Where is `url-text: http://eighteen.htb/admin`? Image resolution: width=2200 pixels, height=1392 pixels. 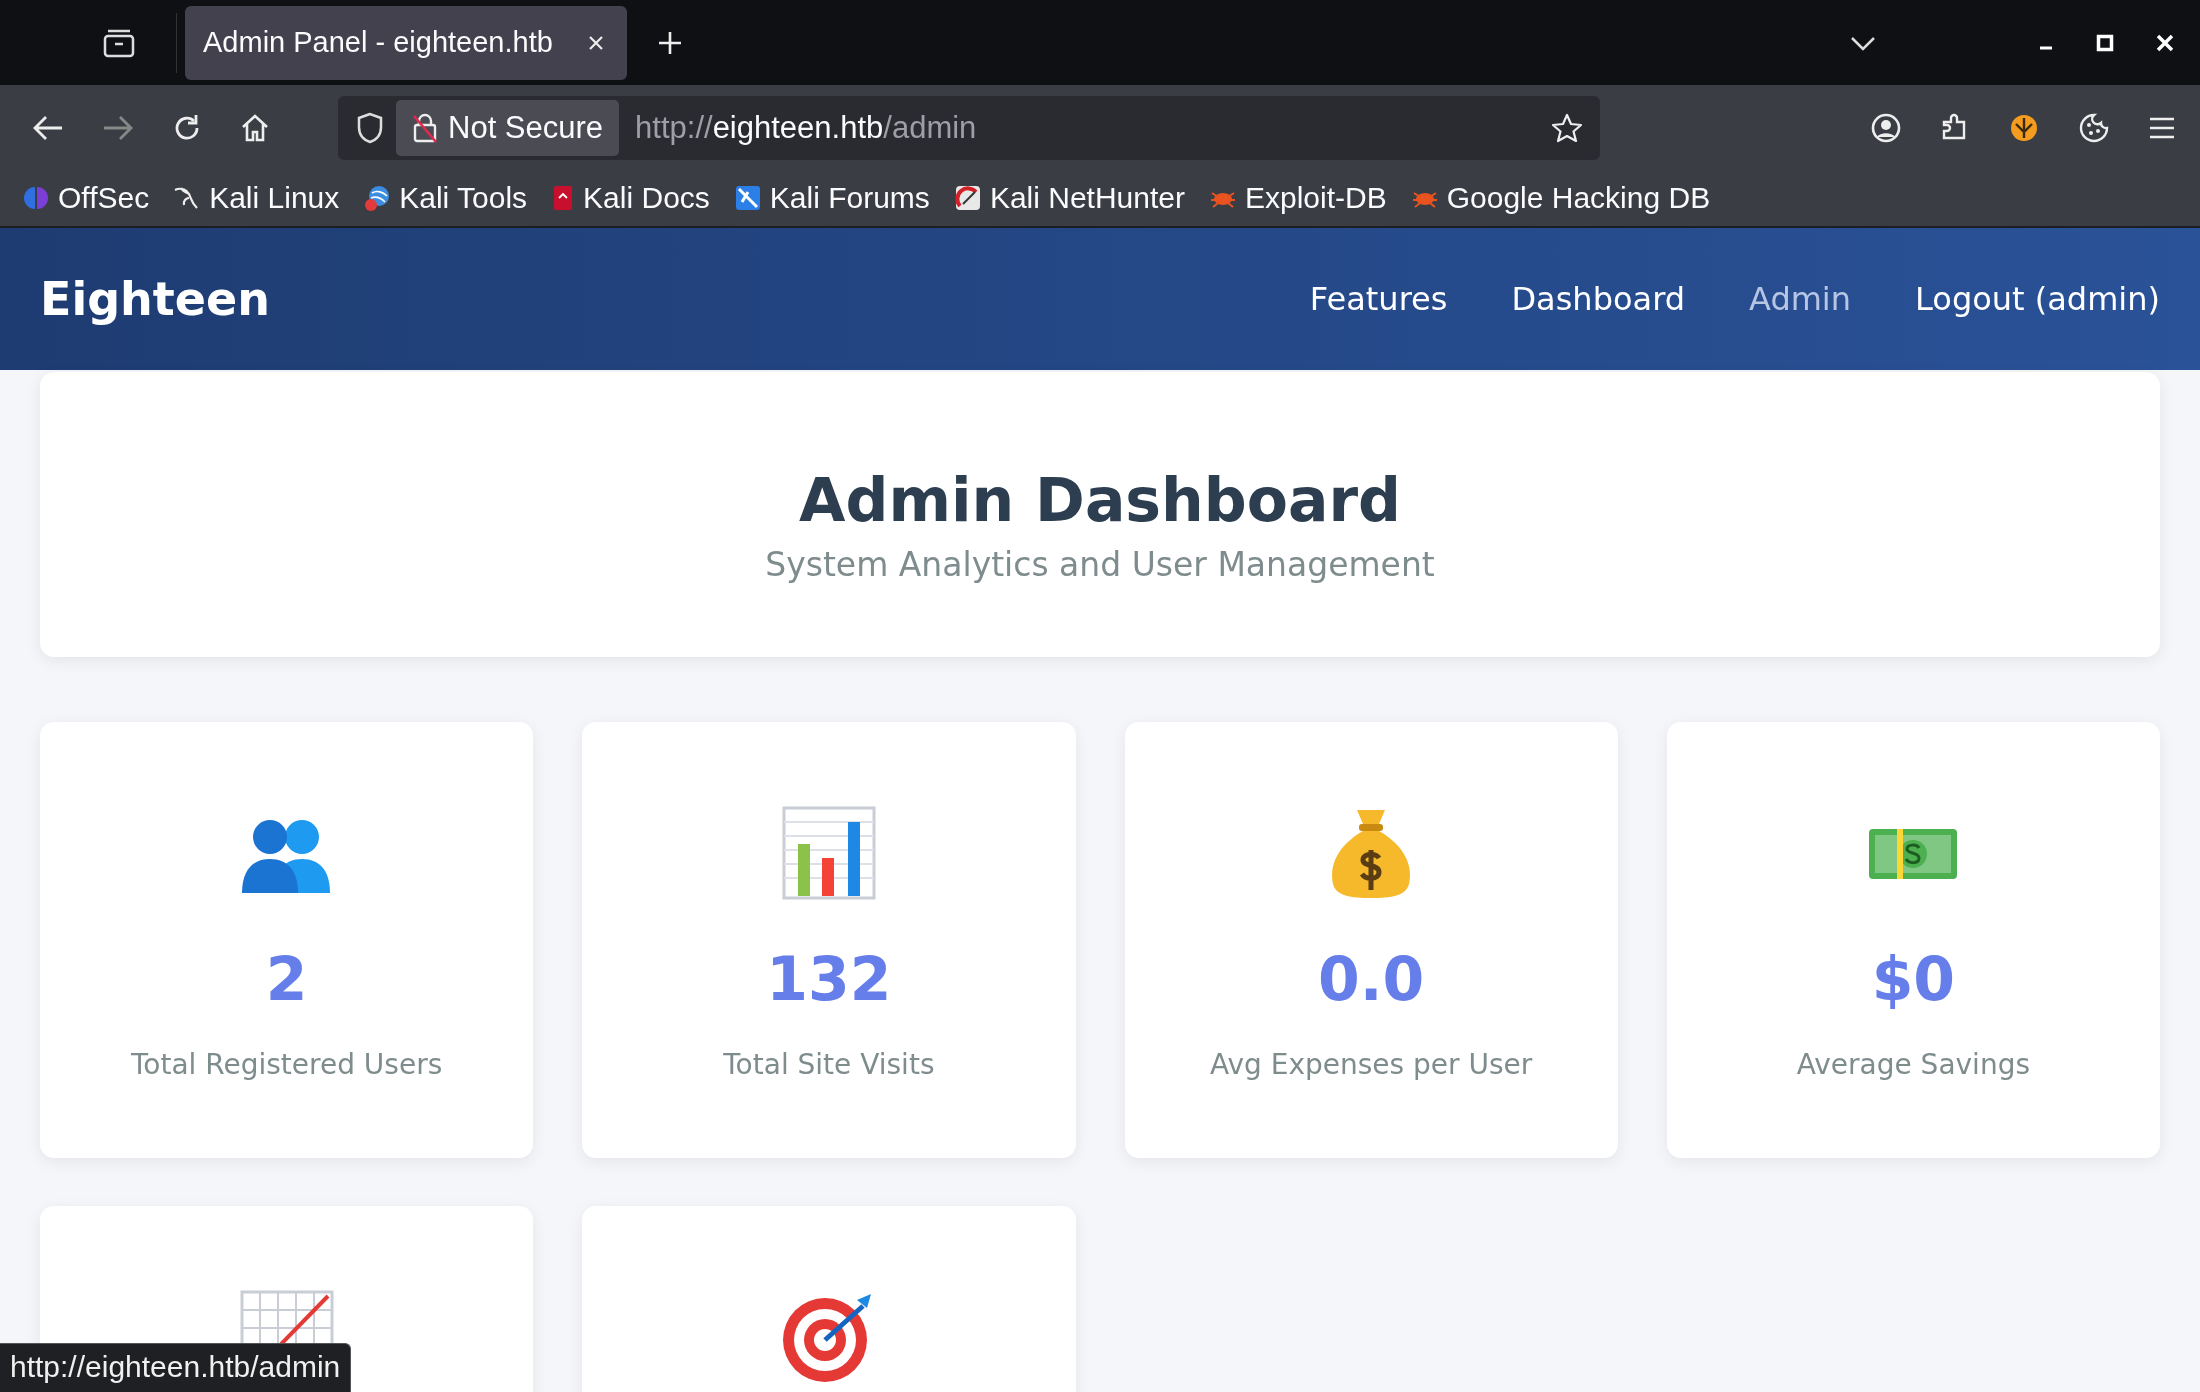
url-text: http://eighteen.htb/admin is located at coordinates (806, 127).